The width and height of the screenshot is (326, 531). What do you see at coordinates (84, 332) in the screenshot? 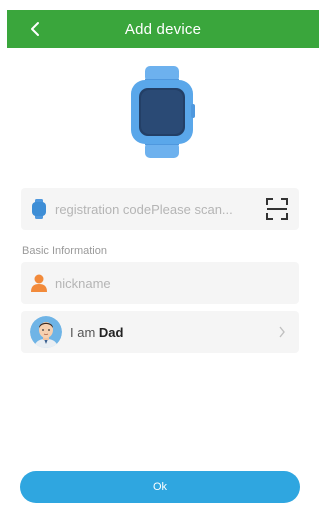
I see `role-prefix: I am` at bounding box center [84, 332].